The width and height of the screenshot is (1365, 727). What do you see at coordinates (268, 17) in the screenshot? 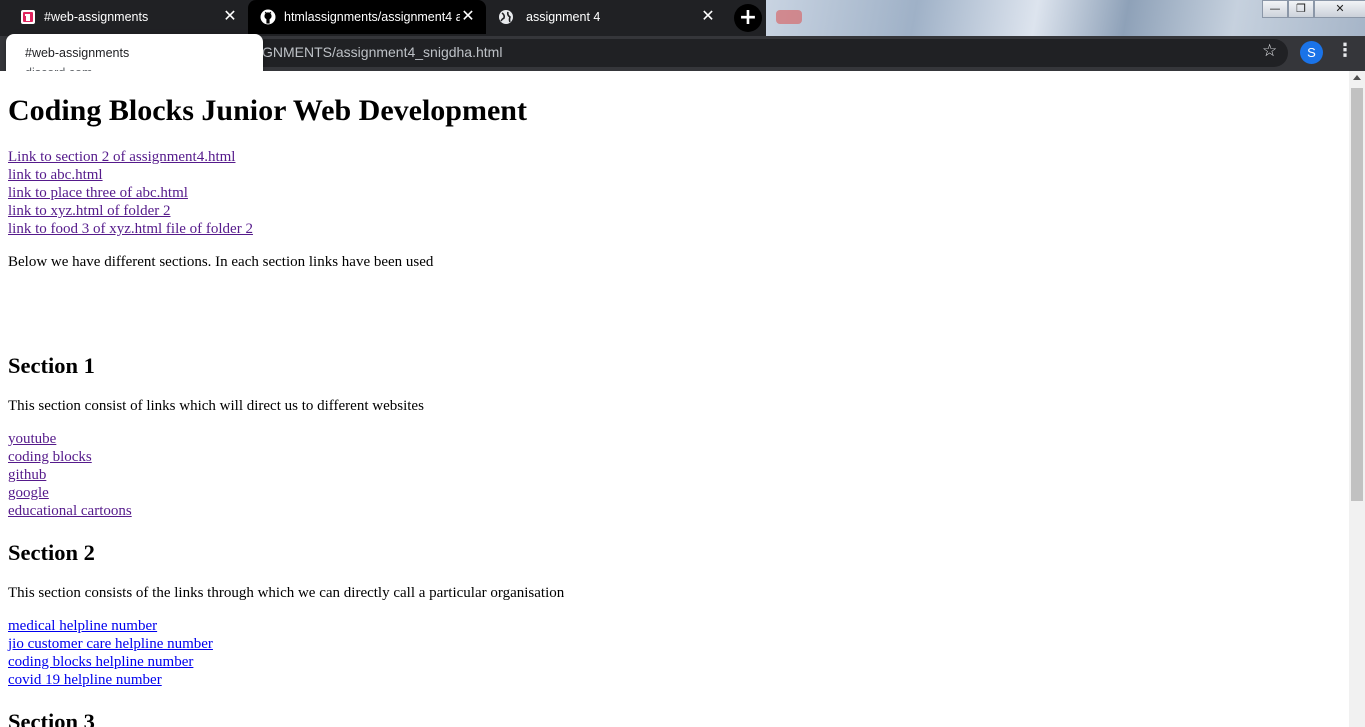
I see `github-icon` at bounding box center [268, 17].